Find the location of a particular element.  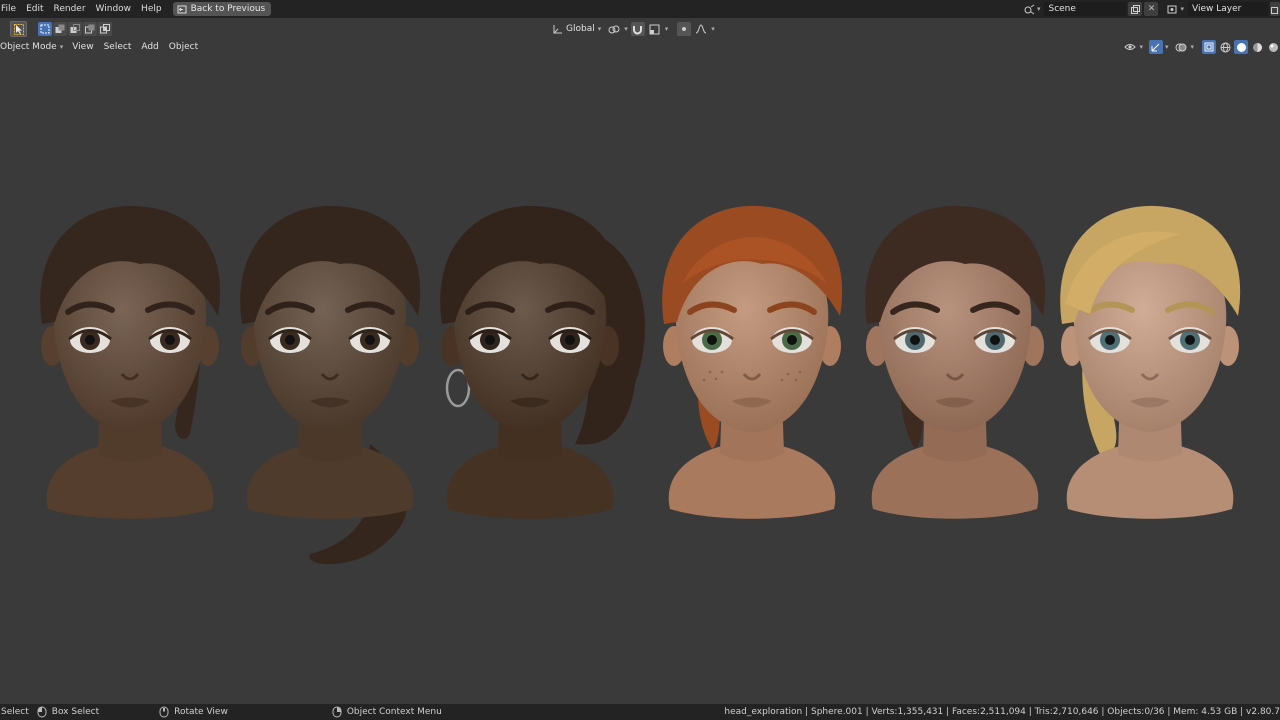

overlays-chevron-icon: ▾ is located at coordinates (1192, 47).